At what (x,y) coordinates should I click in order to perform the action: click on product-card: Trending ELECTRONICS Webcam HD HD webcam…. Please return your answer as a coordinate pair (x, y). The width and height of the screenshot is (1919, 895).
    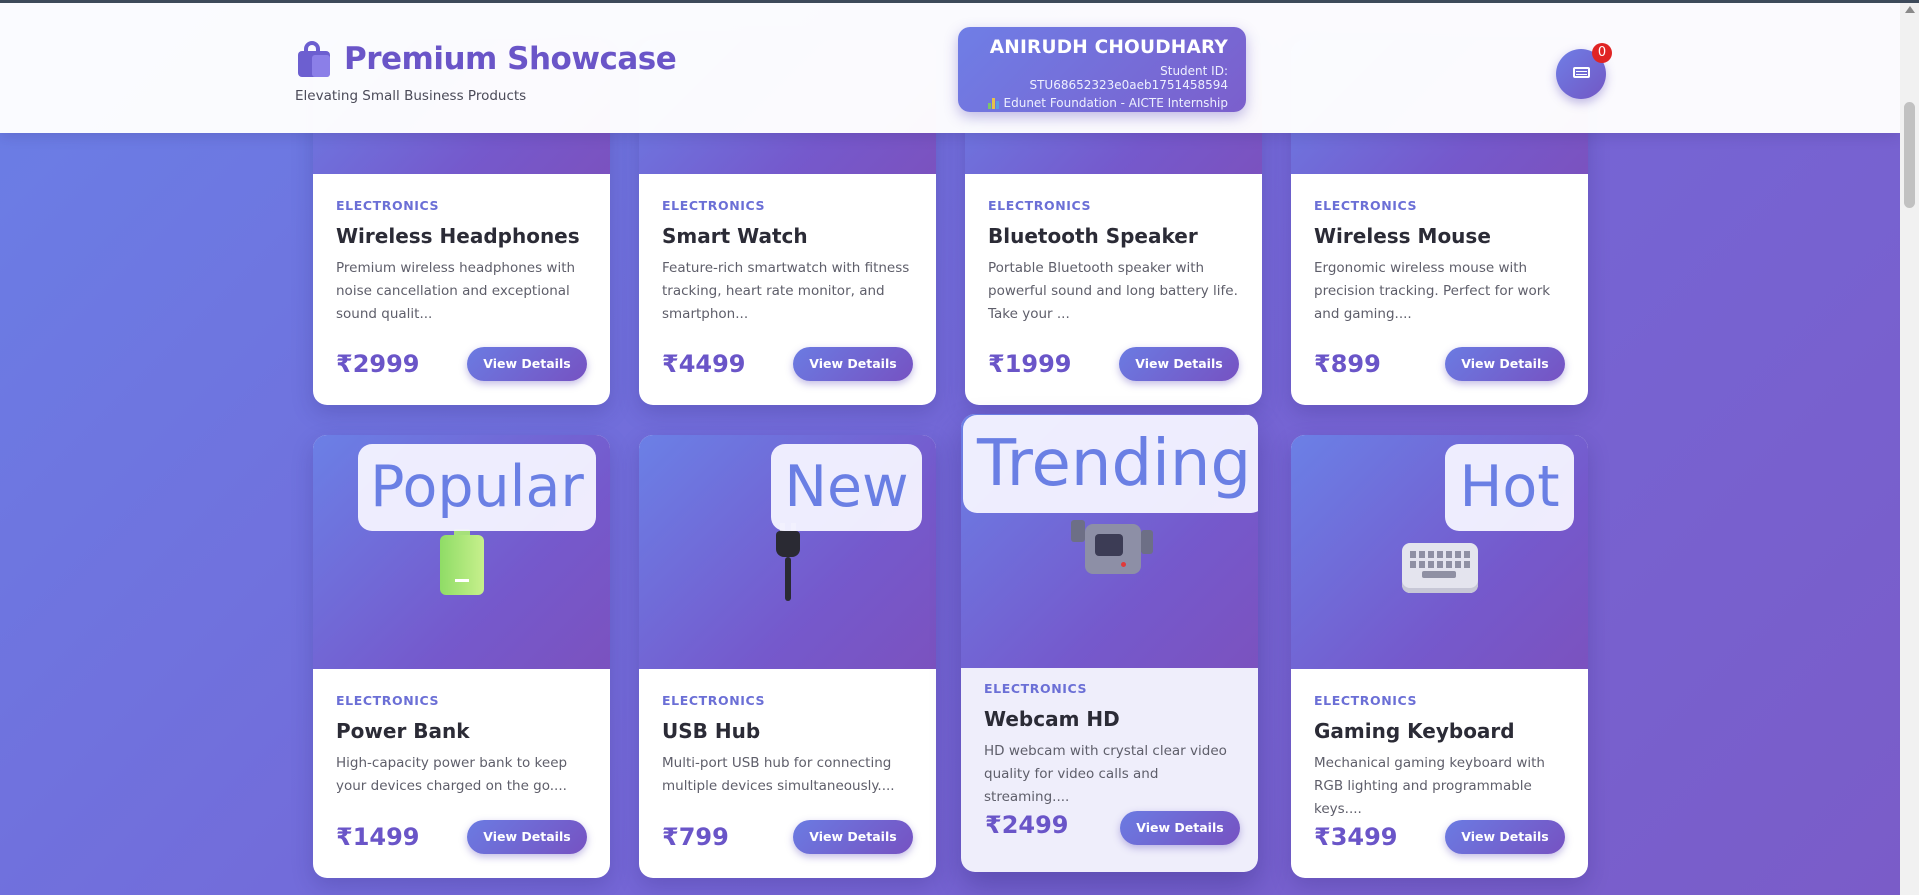
    Looking at the image, I should click on (1109, 643).